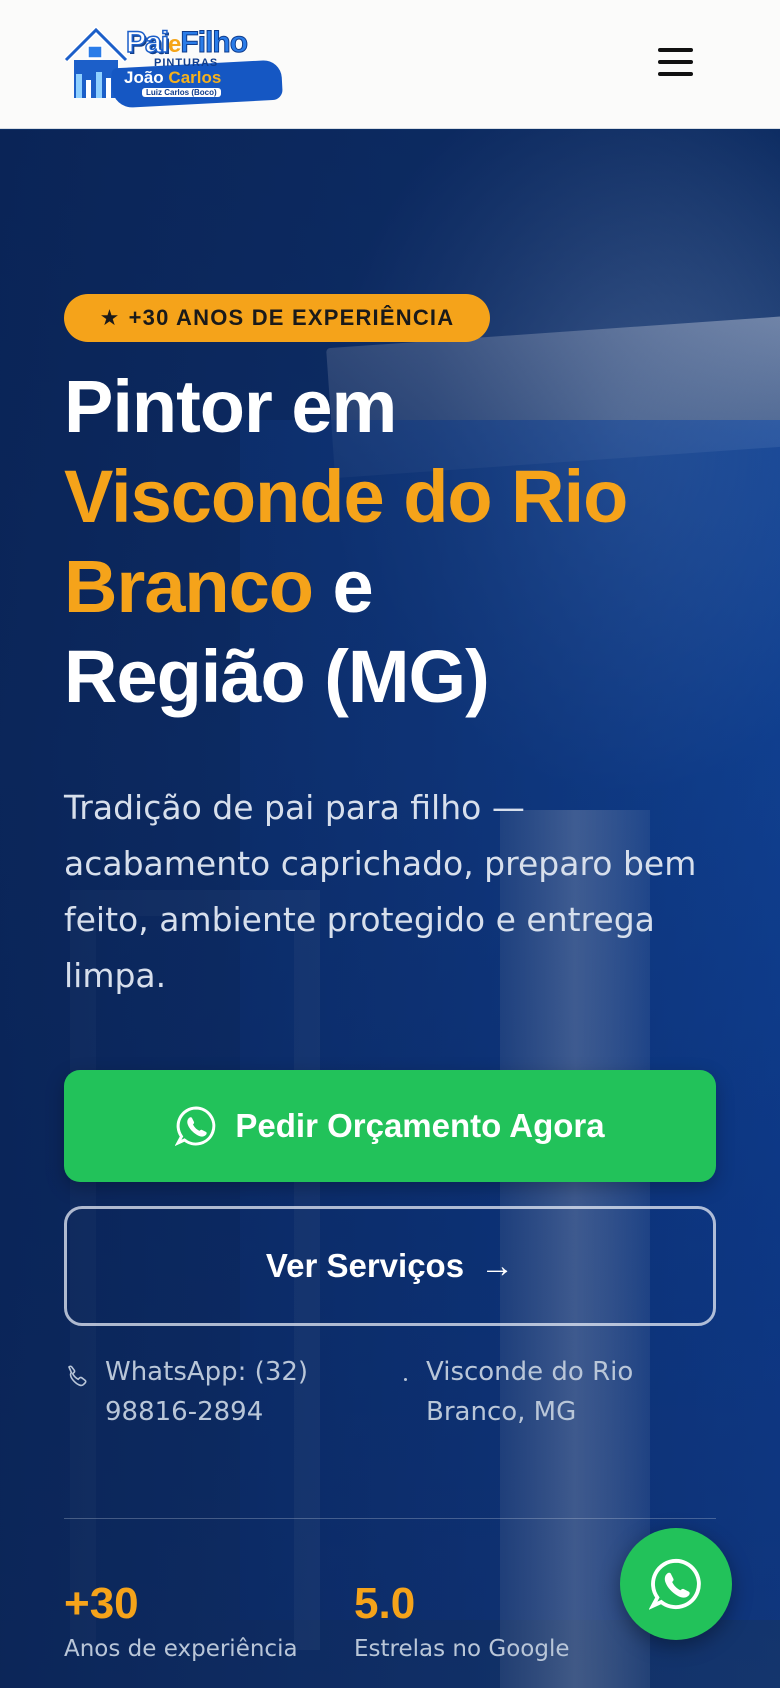  Describe the element at coordinates (181, 92) in the screenshot. I see `logo-tagline: Luiz Carlos (Boco)` at that location.